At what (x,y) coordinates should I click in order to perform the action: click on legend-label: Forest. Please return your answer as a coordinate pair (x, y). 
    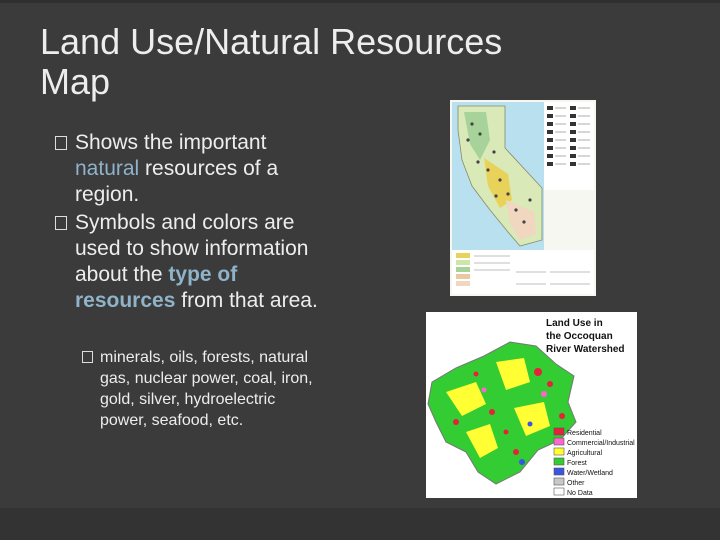
    Looking at the image, I should click on (577, 463).